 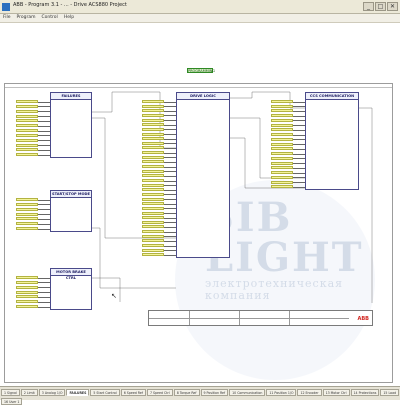 What do you see at coordinates (390, 392) in the screenshot?
I see `tab-15-load: 15 Load` at bounding box center [390, 392].